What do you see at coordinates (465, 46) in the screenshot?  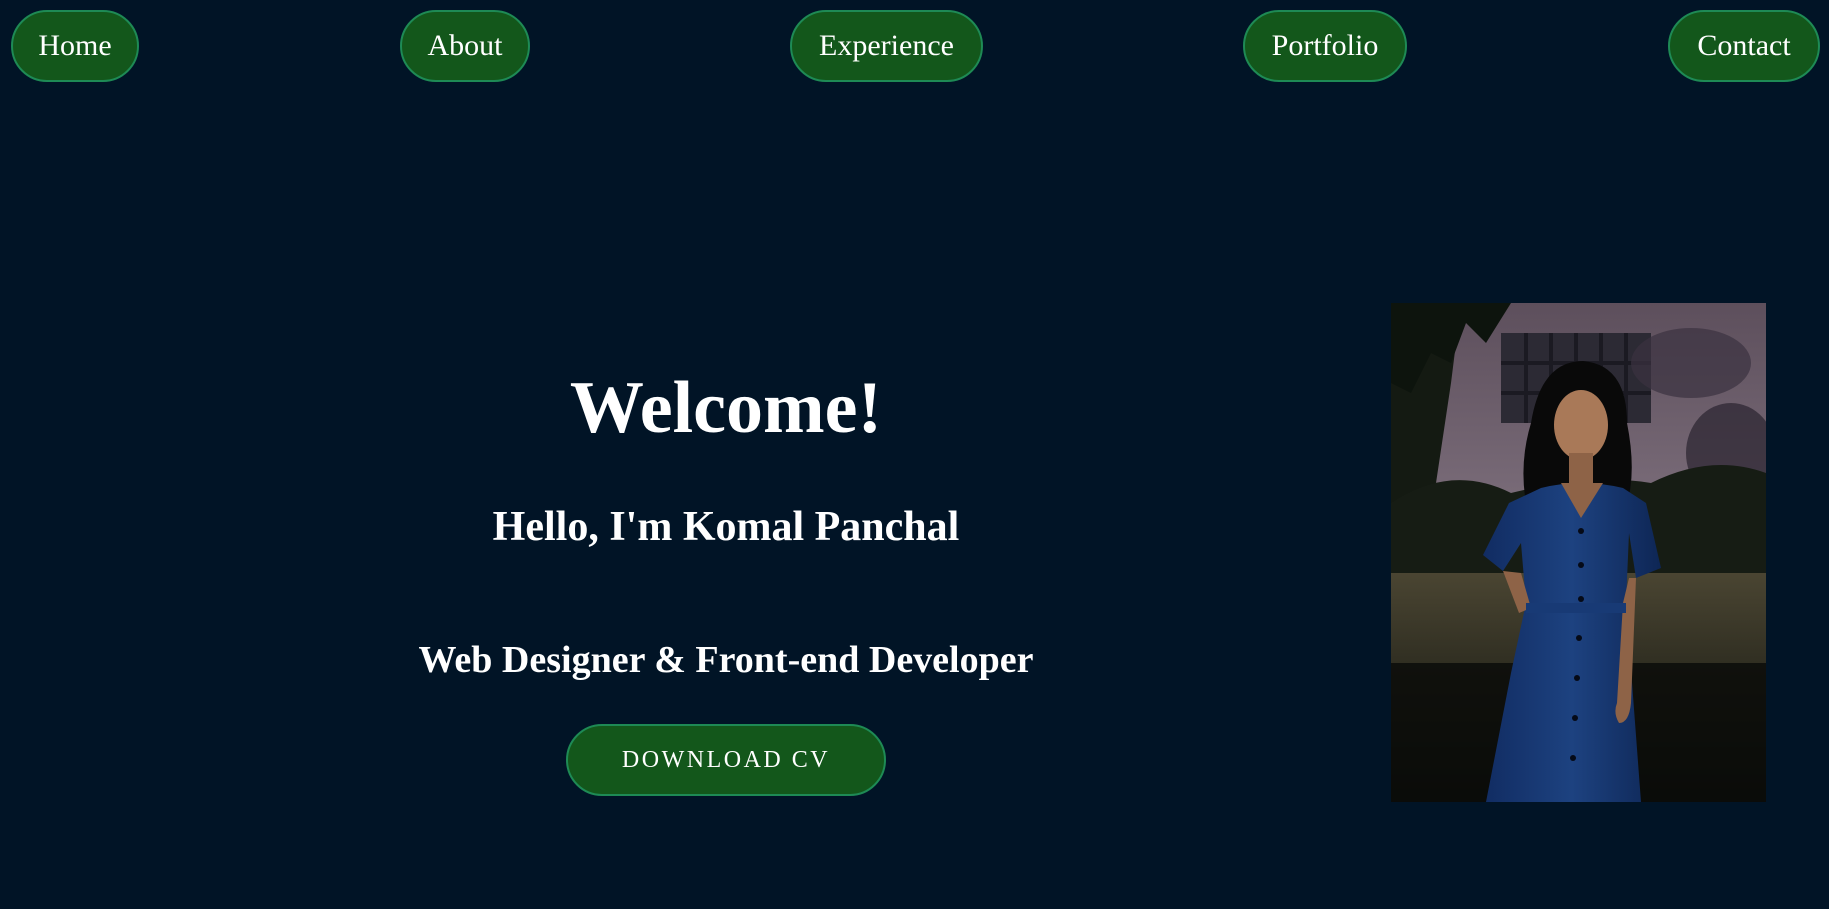 I see `nav-about-button: About` at bounding box center [465, 46].